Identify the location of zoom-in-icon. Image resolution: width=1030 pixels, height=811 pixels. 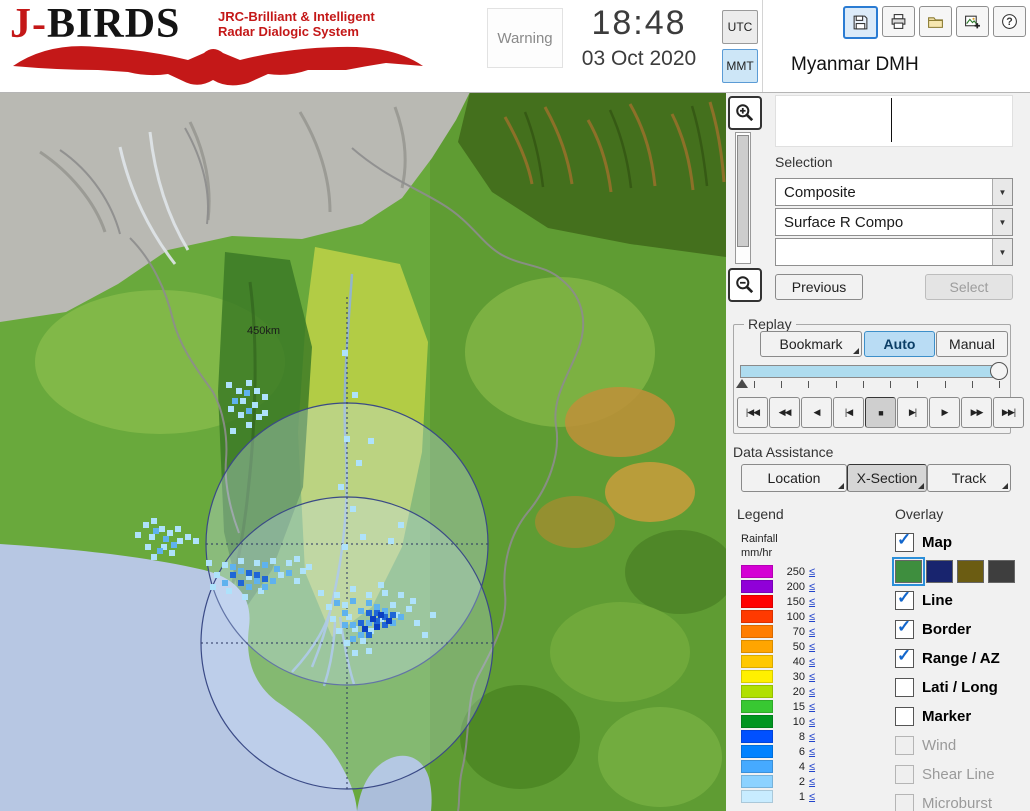
(745, 113).